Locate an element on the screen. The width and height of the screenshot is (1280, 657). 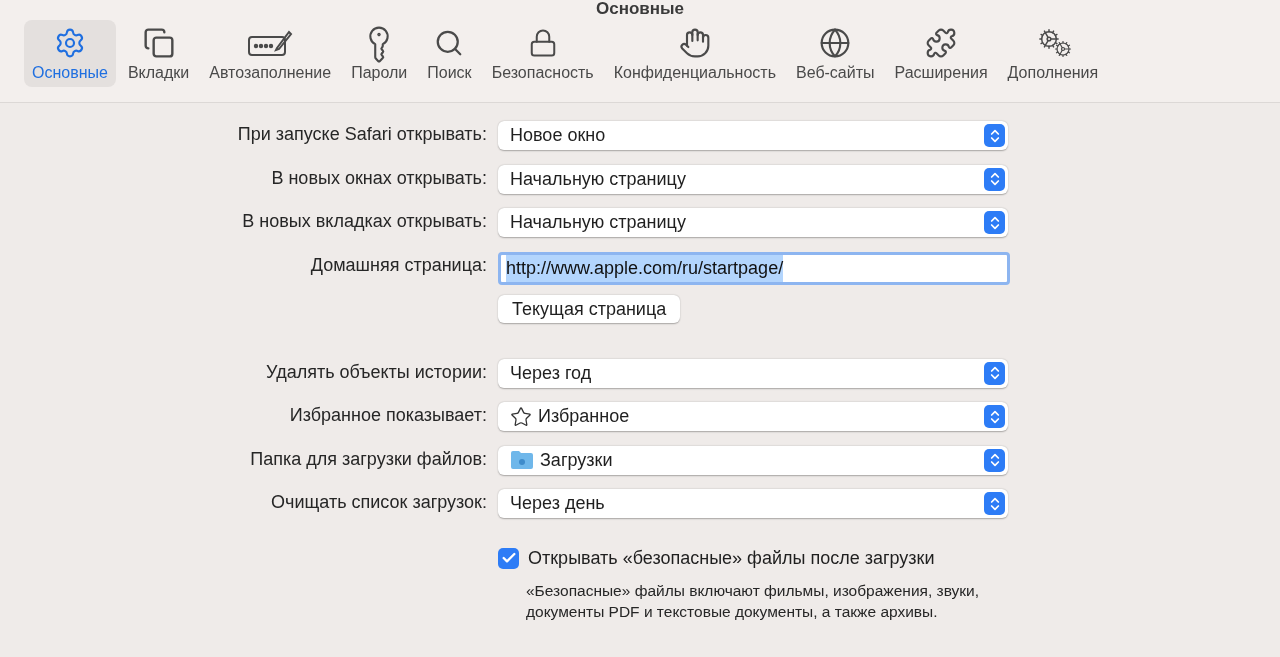
toolbar-tab: Автозаполнение is located at coordinates (270, 53).